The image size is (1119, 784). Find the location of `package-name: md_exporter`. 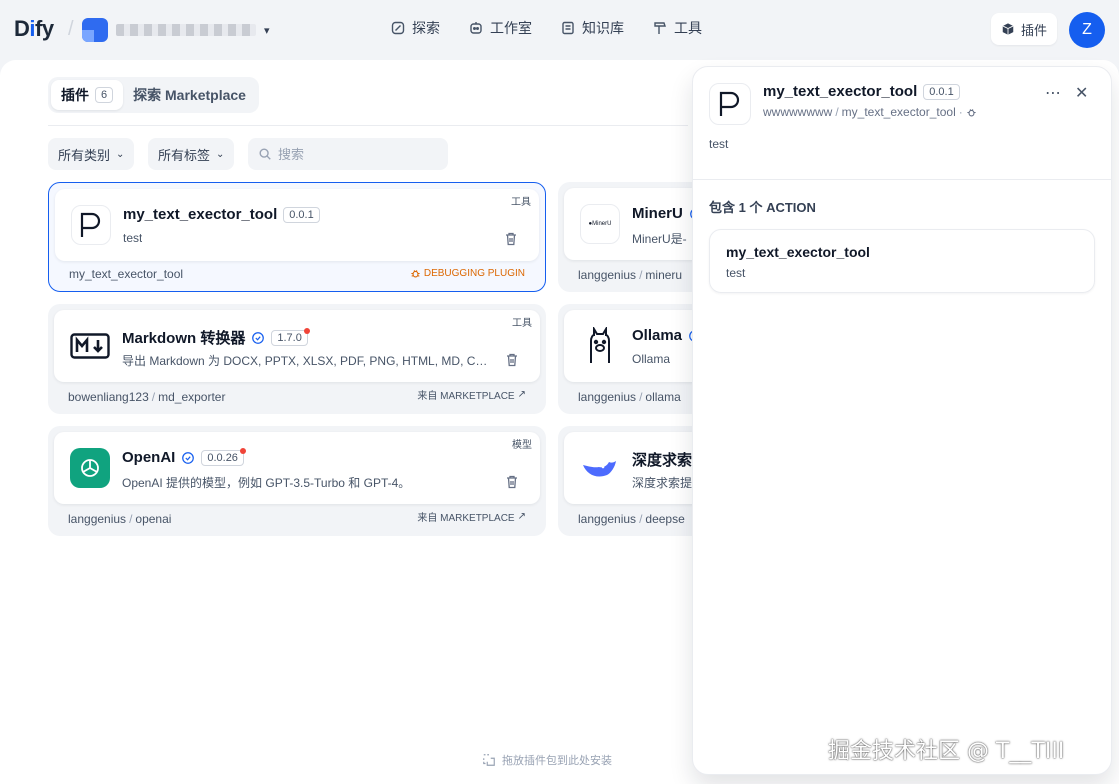

package-name: md_exporter is located at coordinates (192, 397).